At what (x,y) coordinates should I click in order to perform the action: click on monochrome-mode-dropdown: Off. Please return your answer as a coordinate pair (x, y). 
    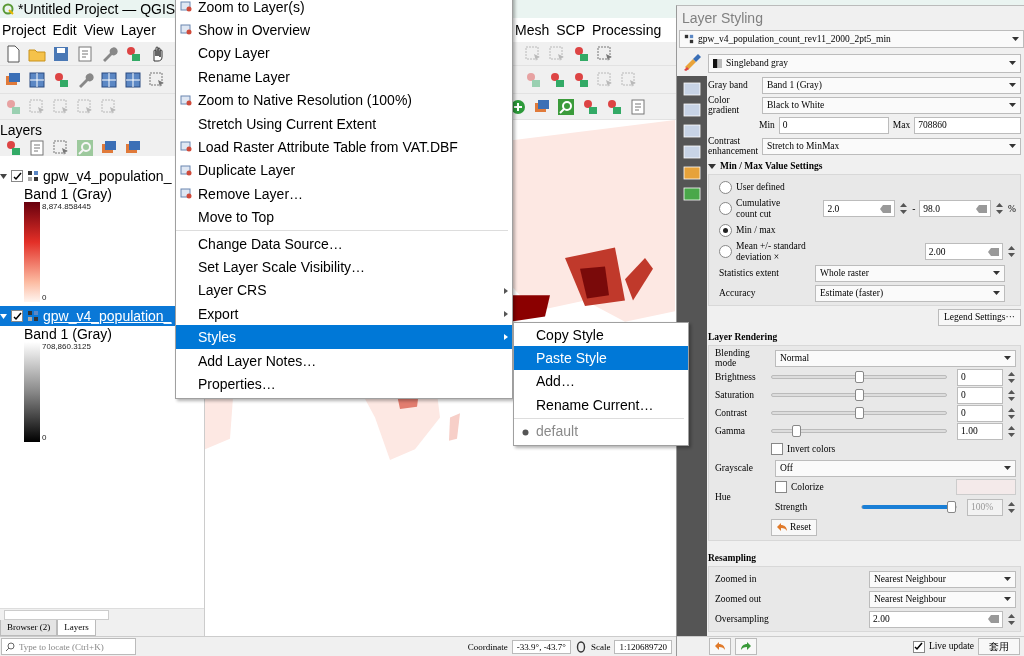
    Looking at the image, I should click on (895, 468).